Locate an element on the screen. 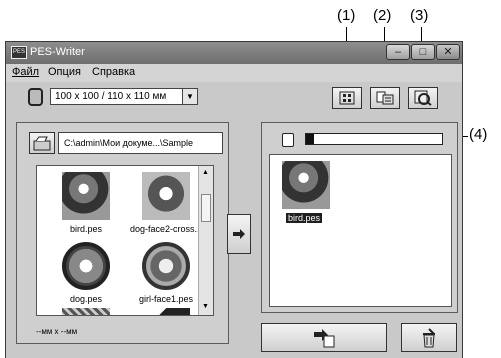 The image size is (501, 358). delete-button is located at coordinates (429, 337).